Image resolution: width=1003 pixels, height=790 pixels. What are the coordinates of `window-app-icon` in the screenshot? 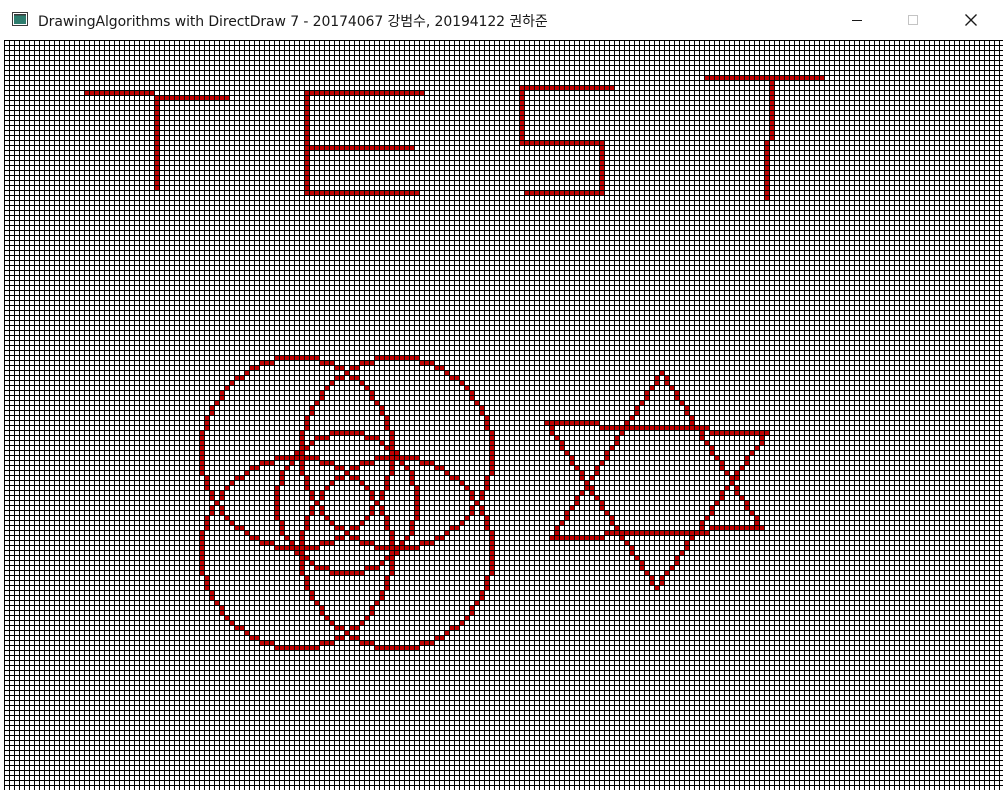 It's located at (20, 19).